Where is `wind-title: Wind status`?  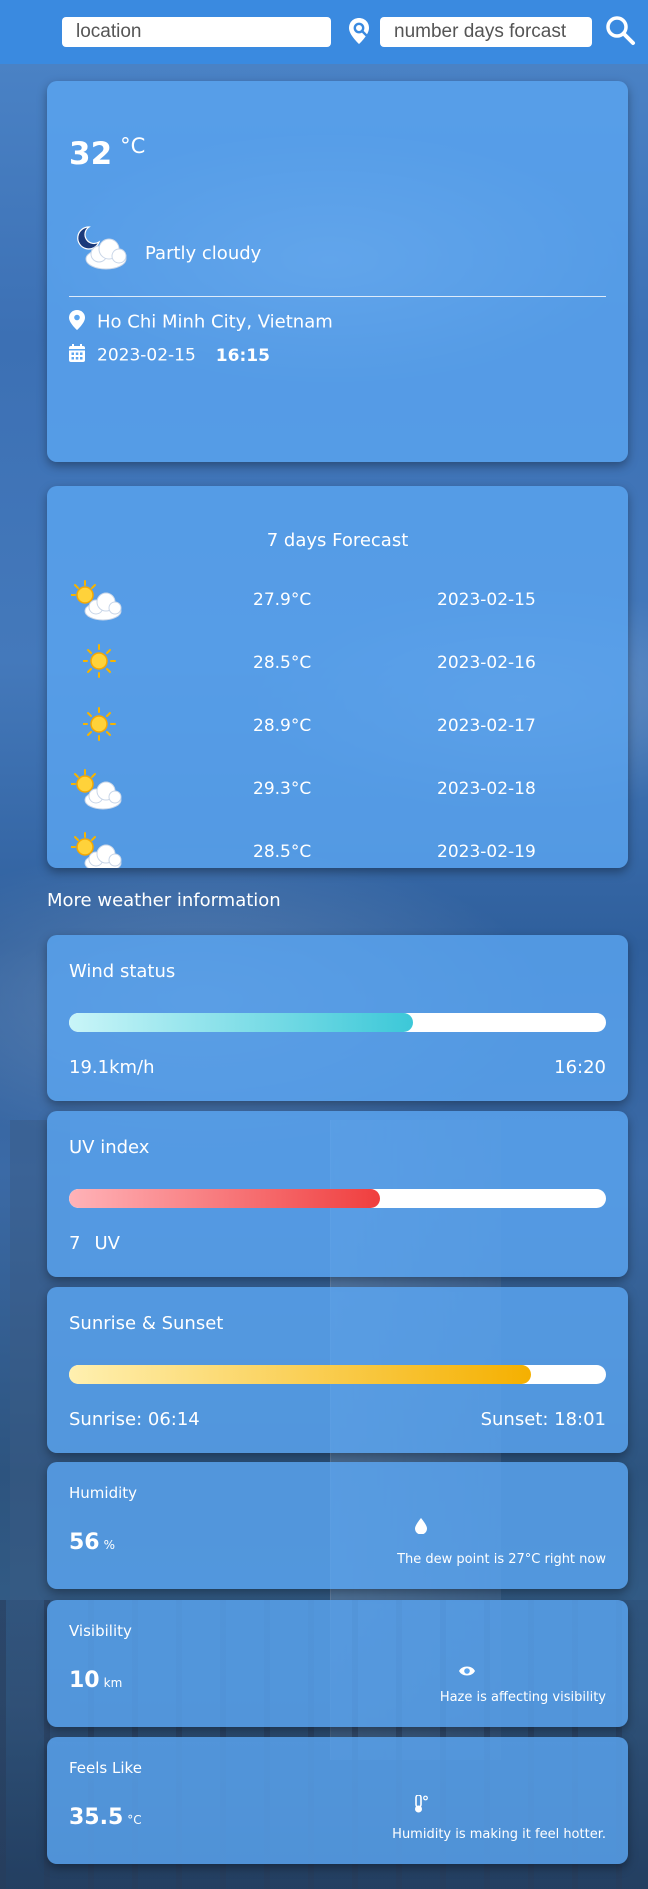 wind-title: Wind status is located at coordinates (122, 971).